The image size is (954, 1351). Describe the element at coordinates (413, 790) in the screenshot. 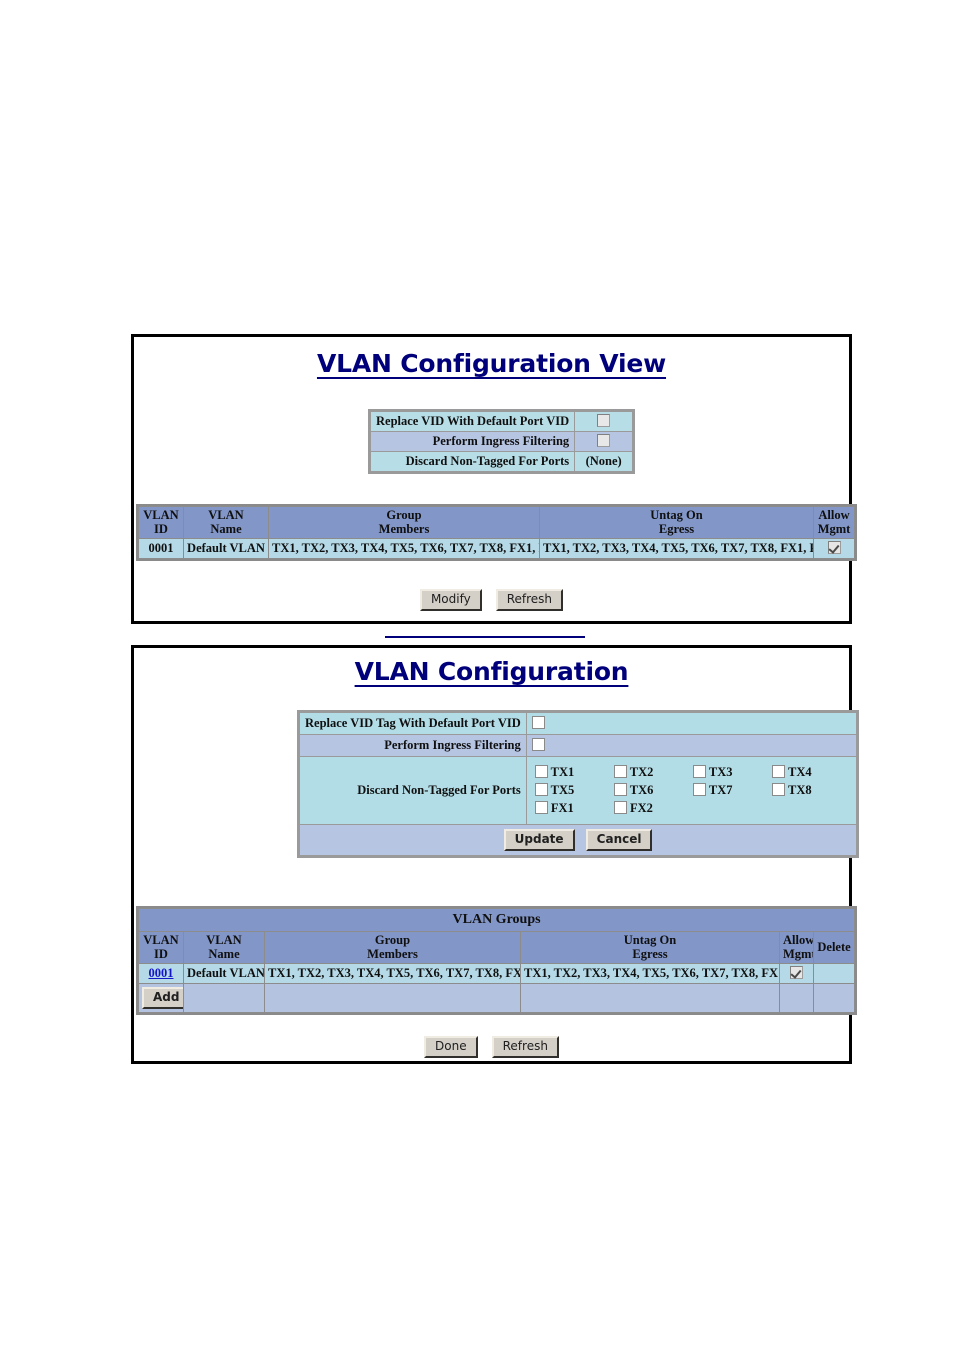

I see `config-discard-label: Discard Non-Tagged For Ports` at that location.